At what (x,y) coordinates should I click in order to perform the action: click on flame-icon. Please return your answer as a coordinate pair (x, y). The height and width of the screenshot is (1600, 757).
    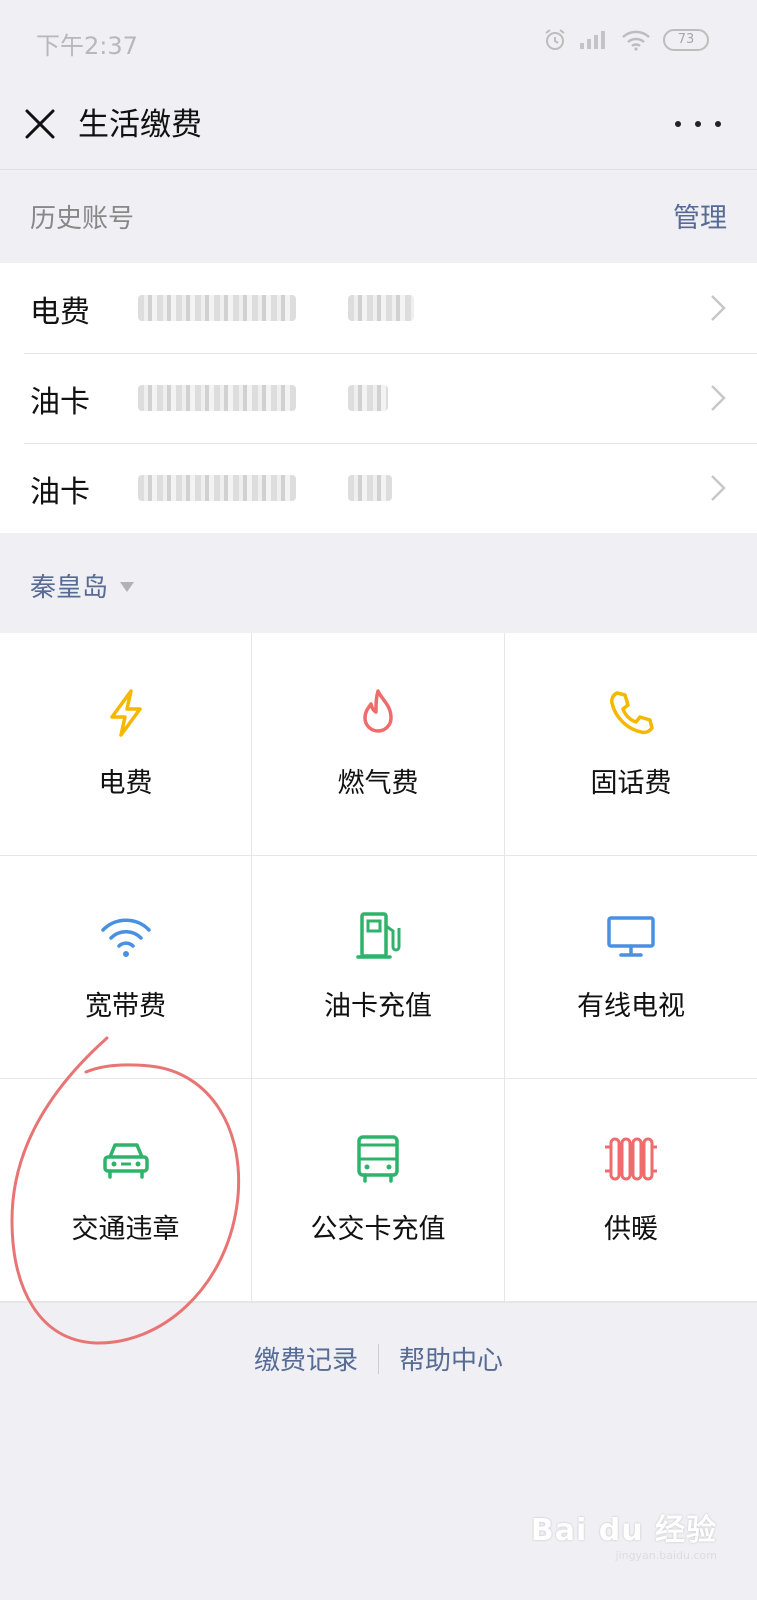
    Looking at the image, I should click on (378, 713).